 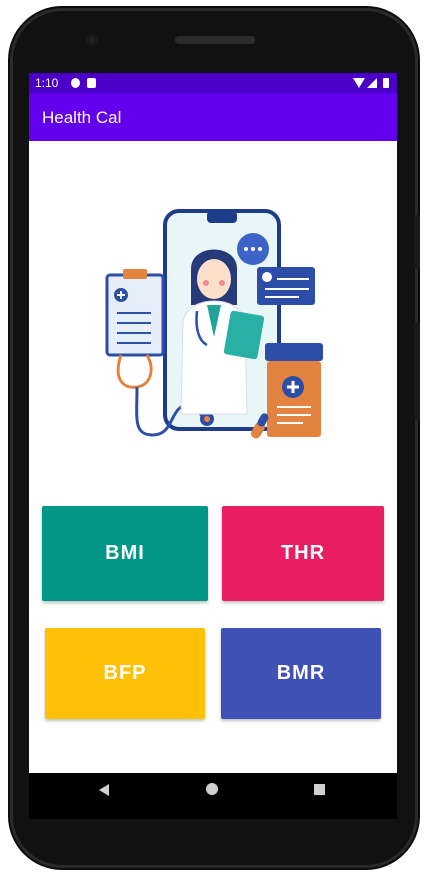 What do you see at coordinates (212, 789) in the screenshot?
I see `home-icon` at bounding box center [212, 789].